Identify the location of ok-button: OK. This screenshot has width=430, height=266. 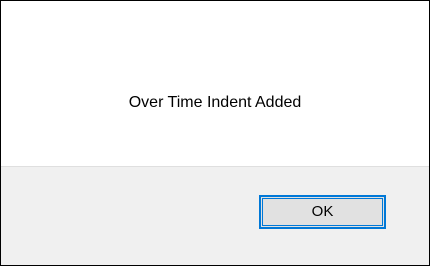
(322, 212).